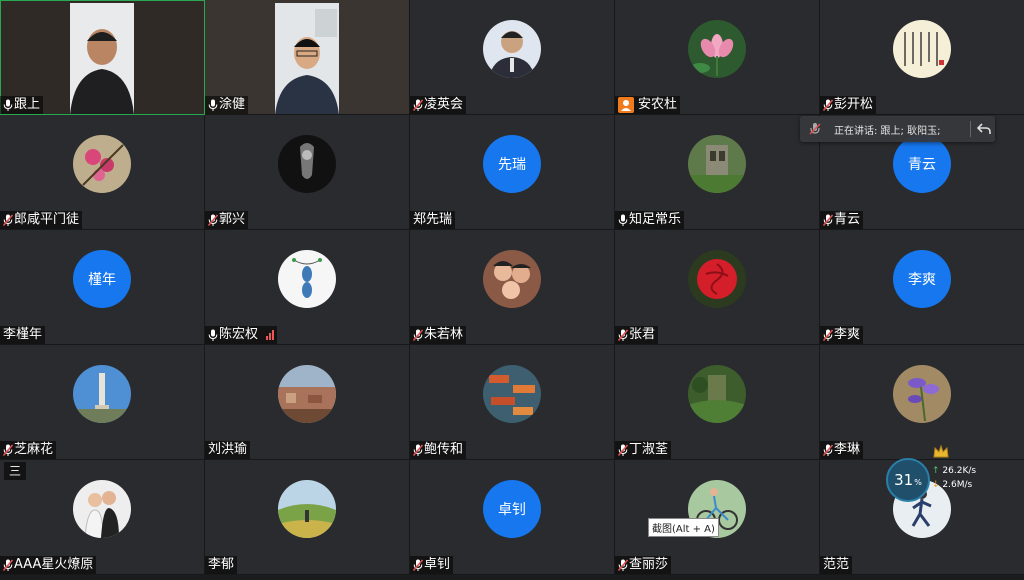 This screenshot has height=580, width=1024. I want to click on name-tag: 郭兴, so click(227, 220).